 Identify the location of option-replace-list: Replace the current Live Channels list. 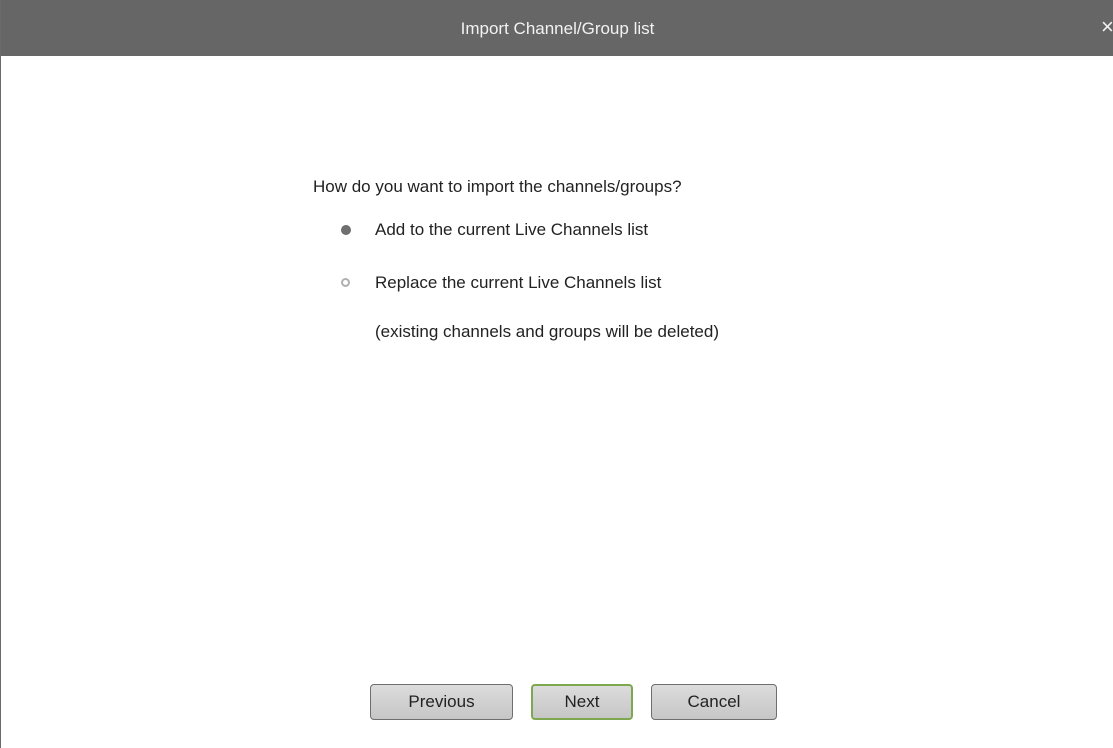
(555, 284).